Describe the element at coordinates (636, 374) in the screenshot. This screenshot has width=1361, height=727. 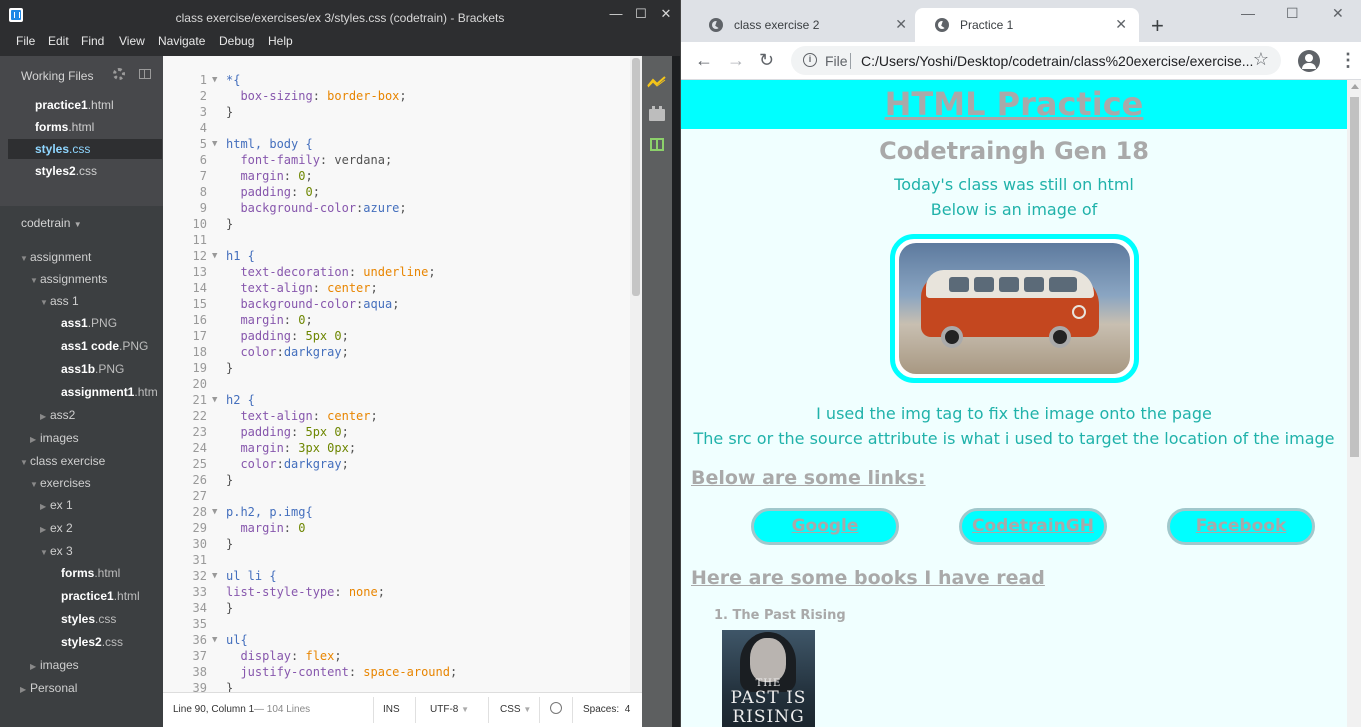
I see `editor-scrollbar` at that location.